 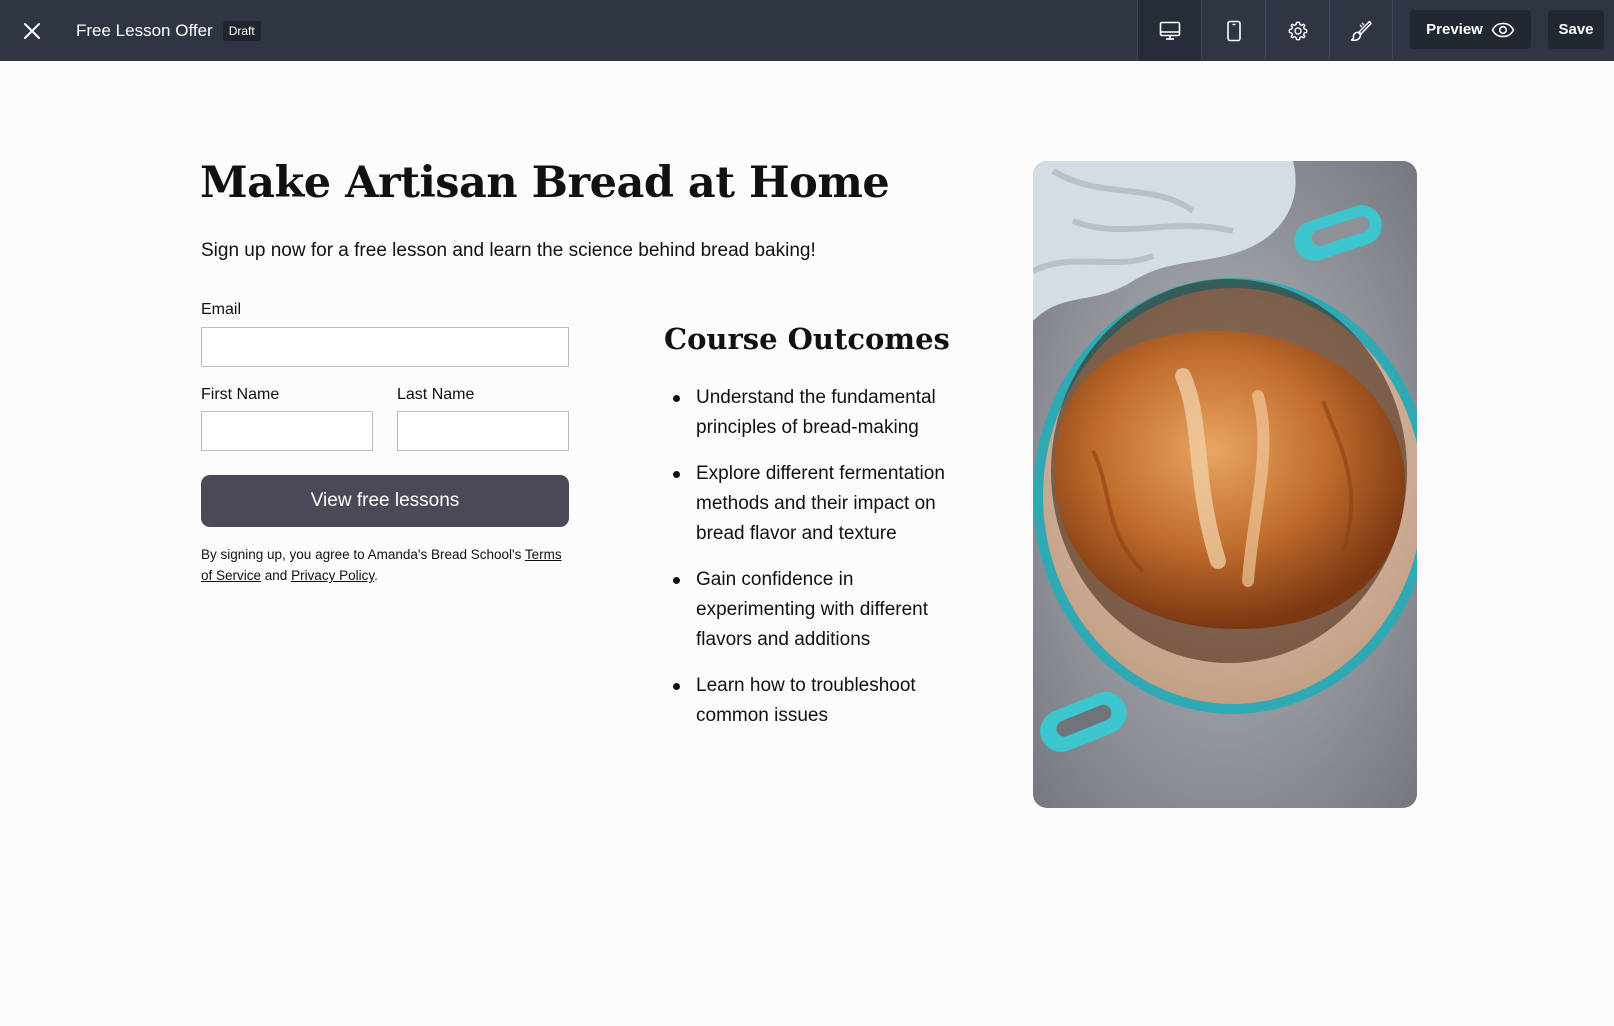 What do you see at coordinates (221, 309) in the screenshot?
I see `email-label: Email` at bounding box center [221, 309].